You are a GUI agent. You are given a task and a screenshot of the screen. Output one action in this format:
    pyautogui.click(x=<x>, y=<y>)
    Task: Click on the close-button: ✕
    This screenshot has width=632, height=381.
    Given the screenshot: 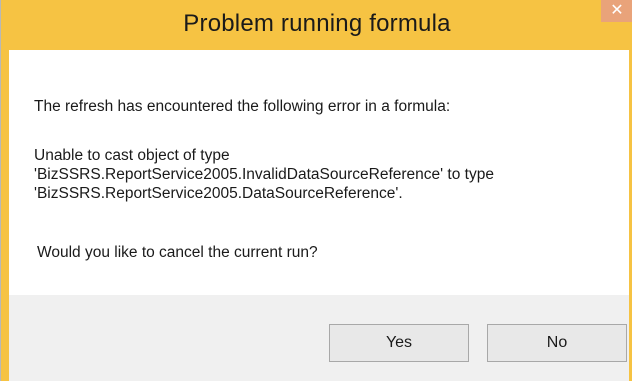 What is the action you would take?
    pyautogui.click(x=616, y=11)
    